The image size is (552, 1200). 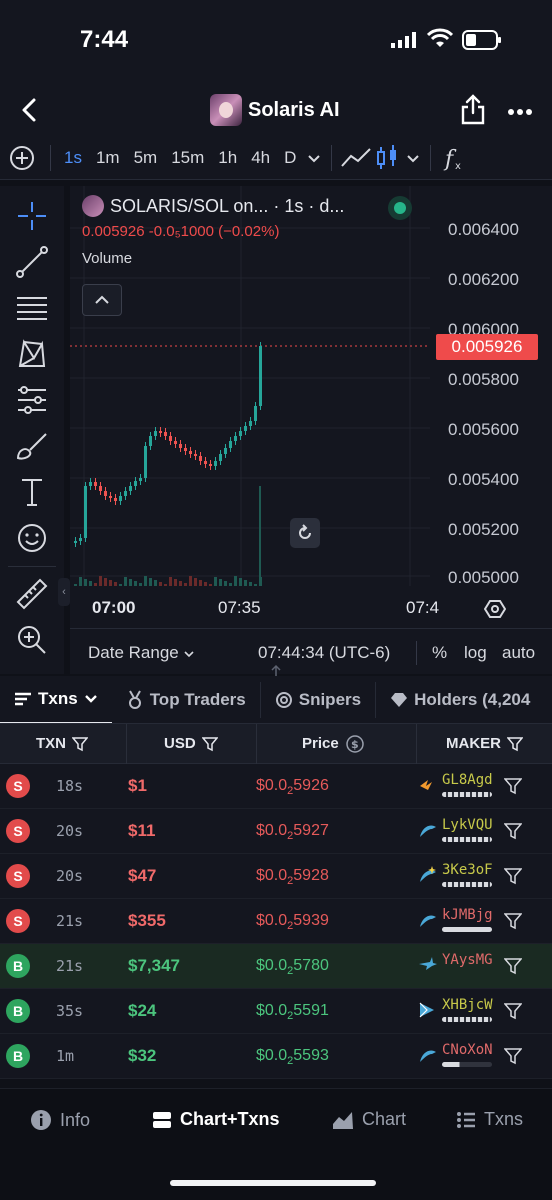 What do you see at coordinates (162, 1119) in the screenshot?
I see `split-view-icon` at bounding box center [162, 1119].